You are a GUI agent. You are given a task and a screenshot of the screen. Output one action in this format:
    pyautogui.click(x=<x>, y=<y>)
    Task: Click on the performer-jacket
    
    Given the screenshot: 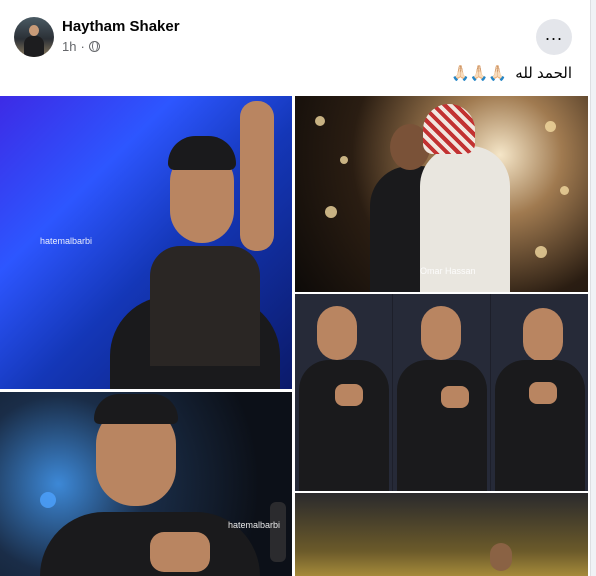 What is the action you would take?
    pyautogui.click(x=205, y=306)
    